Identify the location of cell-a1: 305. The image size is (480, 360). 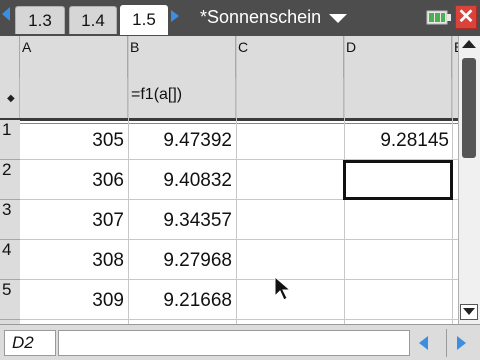
(73, 141).